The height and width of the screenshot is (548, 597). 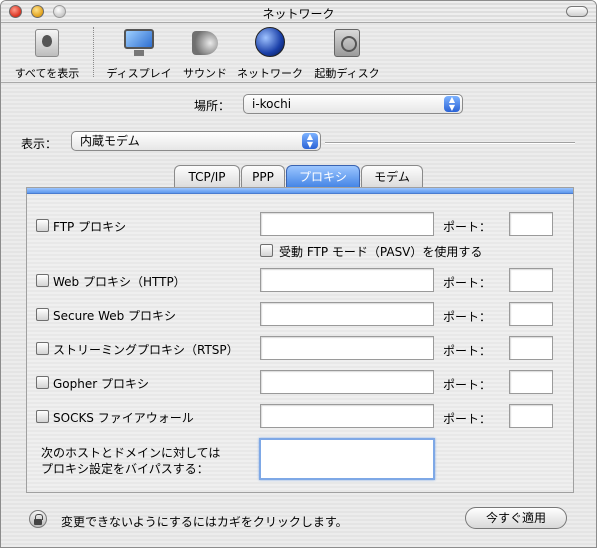 What do you see at coordinates (347, 382) in the screenshot?
I see `gopher-proxy-server-field` at bounding box center [347, 382].